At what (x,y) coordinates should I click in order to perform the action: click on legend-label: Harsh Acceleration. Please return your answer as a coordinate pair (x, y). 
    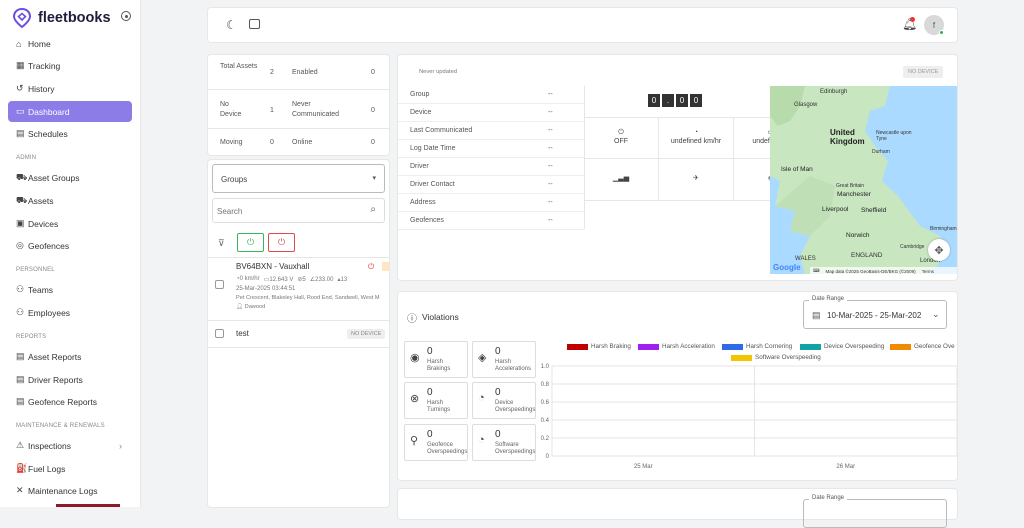
    Looking at the image, I should click on (688, 346).